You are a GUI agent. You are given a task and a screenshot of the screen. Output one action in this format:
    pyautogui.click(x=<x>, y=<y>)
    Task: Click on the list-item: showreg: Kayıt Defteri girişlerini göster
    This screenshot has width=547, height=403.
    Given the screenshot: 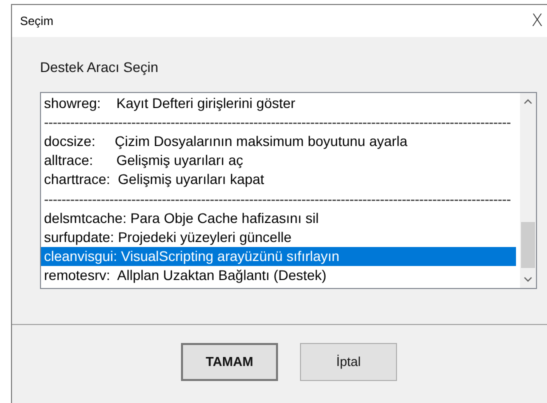 What is the action you would take?
    pyautogui.click(x=278, y=103)
    